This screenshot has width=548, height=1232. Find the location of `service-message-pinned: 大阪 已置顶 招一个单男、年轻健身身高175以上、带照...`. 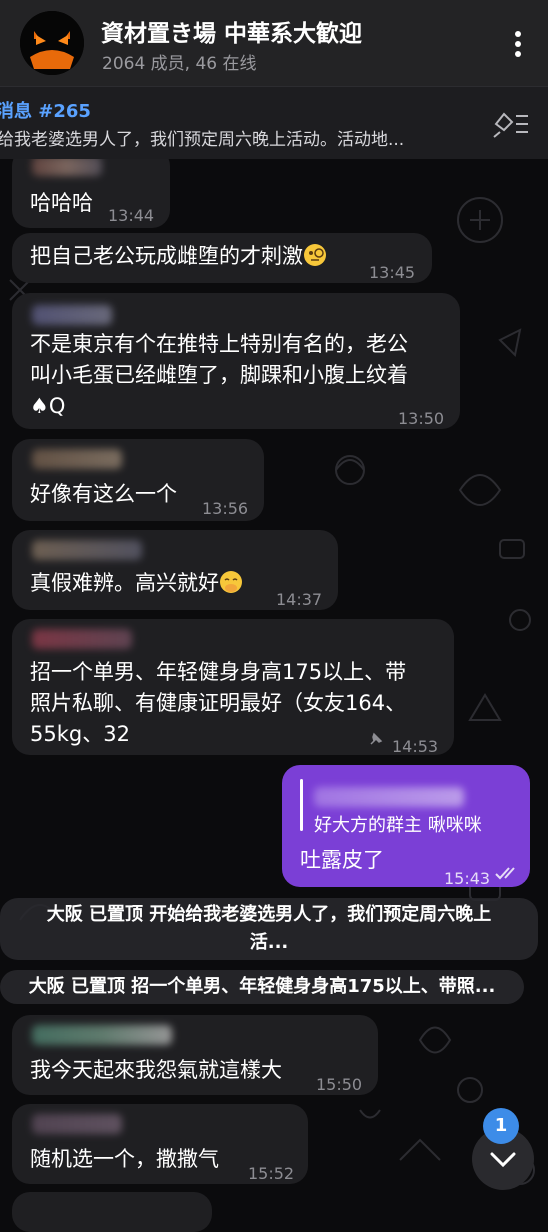

service-message-pinned: 大阪 已置顶 招一个单男、年轻健身身高175以上、带照... is located at coordinates (262, 987).